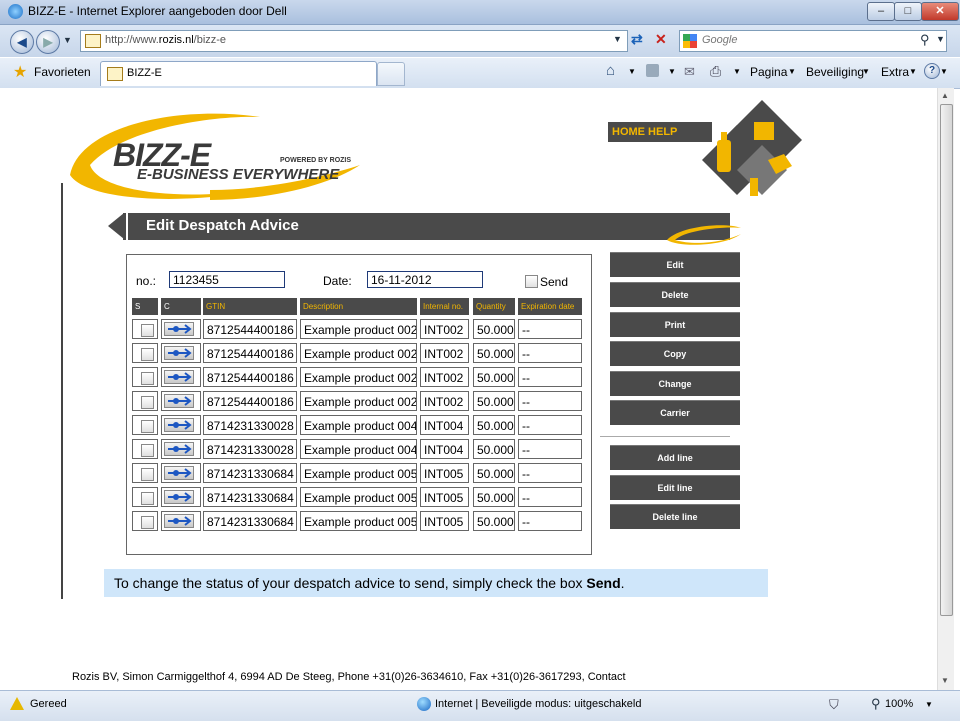 The image size is (960, 721). I want to click on forward-button: ▶, so click(48, 42).